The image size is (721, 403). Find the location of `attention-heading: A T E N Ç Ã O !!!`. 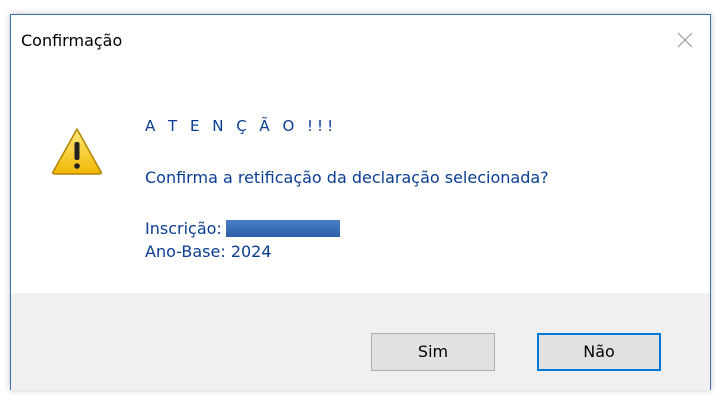

attention-heading: A T E N Ç Ã O !!! is located at coordinates (241, 126).